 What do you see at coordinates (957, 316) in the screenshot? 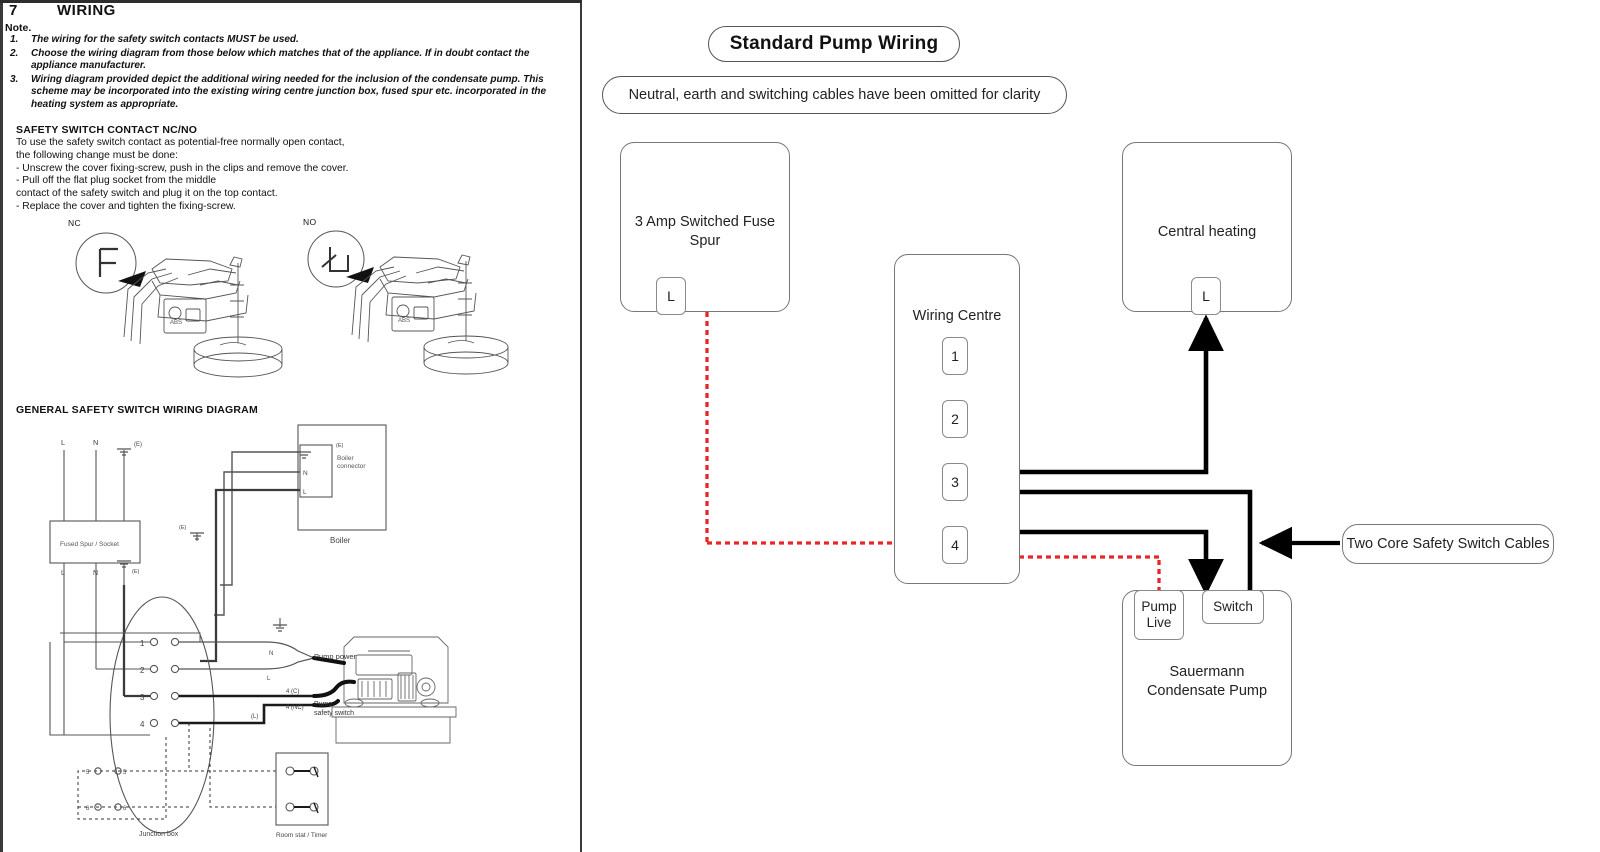
I see `wiring-centre-label: Wiring Centre` at bounding box center [957, 316].